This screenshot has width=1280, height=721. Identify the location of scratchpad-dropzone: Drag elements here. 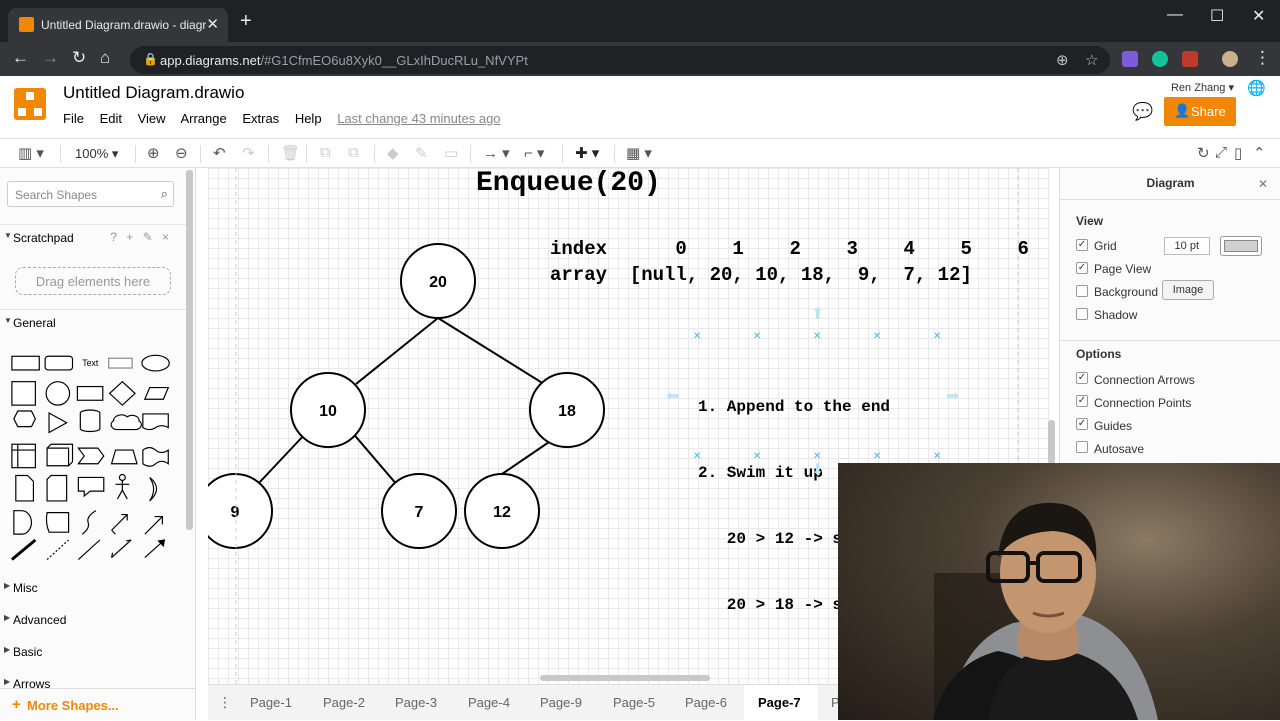
(93, 281).